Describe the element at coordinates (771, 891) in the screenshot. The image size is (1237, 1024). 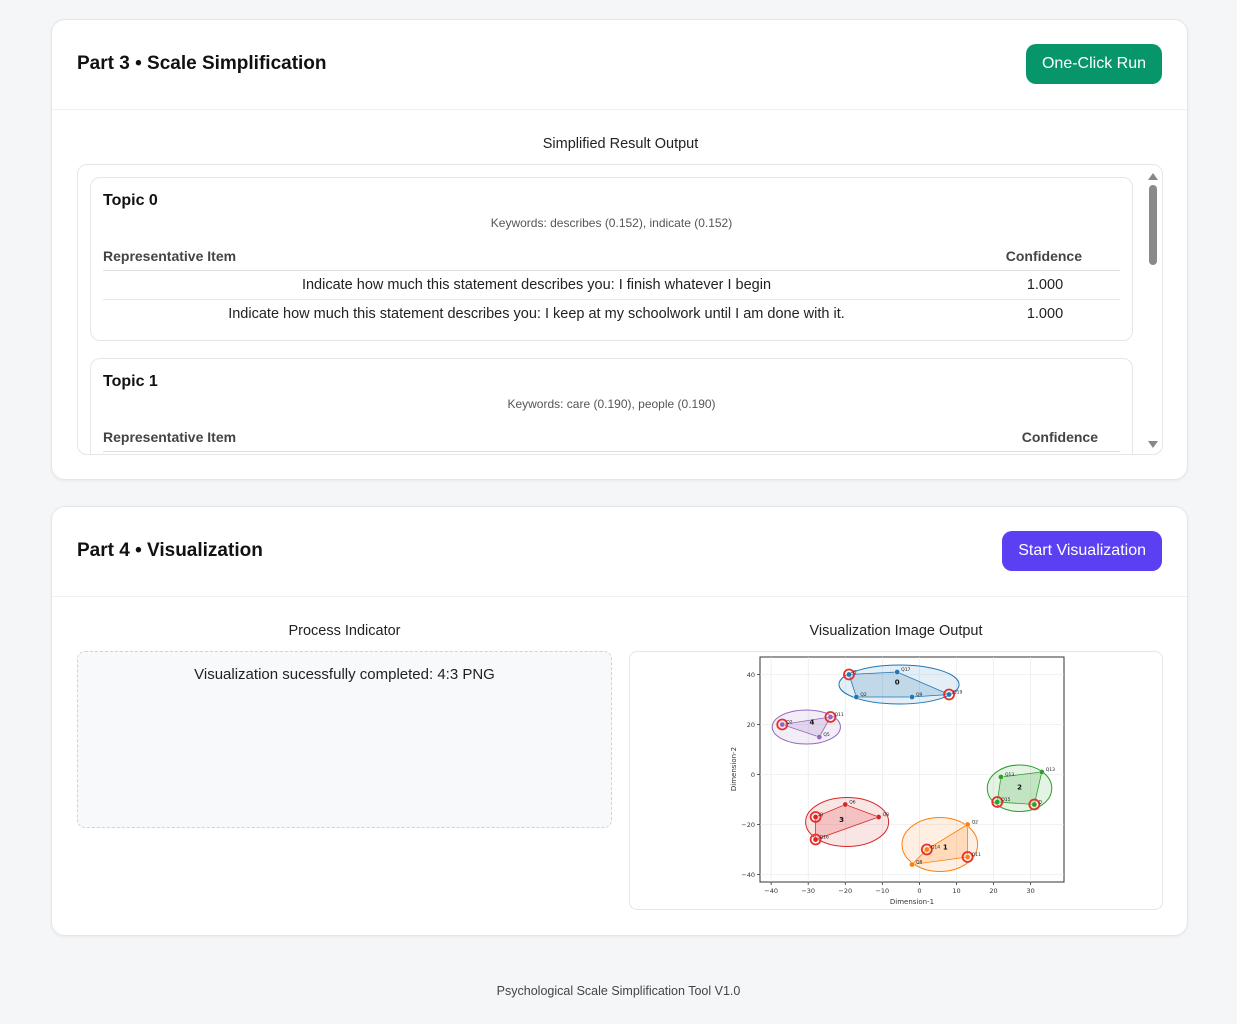
I see `x-tick-label: −40` at that location.